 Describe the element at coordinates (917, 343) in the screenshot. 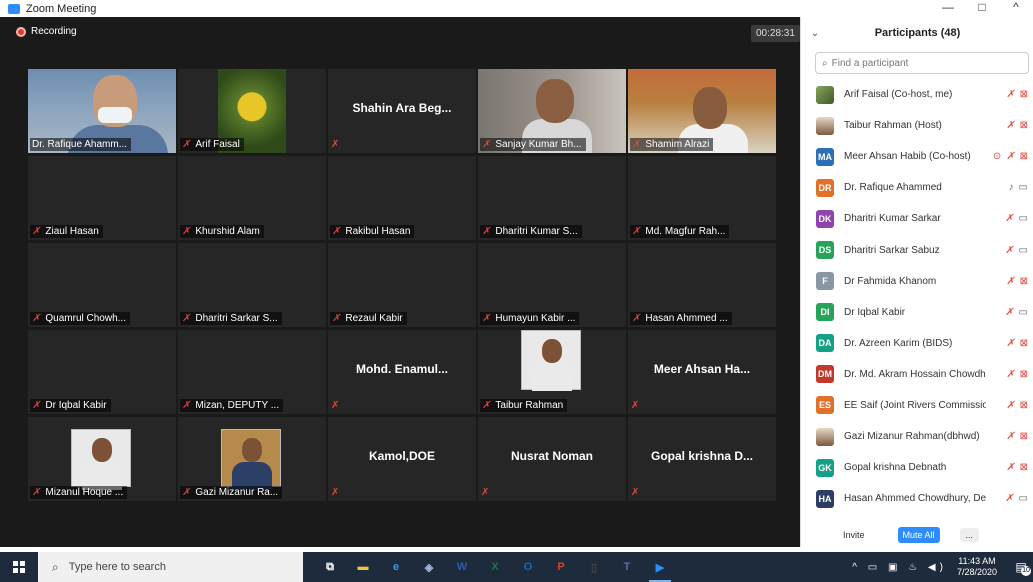

I see `participant-row: DA Dr. Azreen Karim (BIDS) ✗ ⊠` at that location.